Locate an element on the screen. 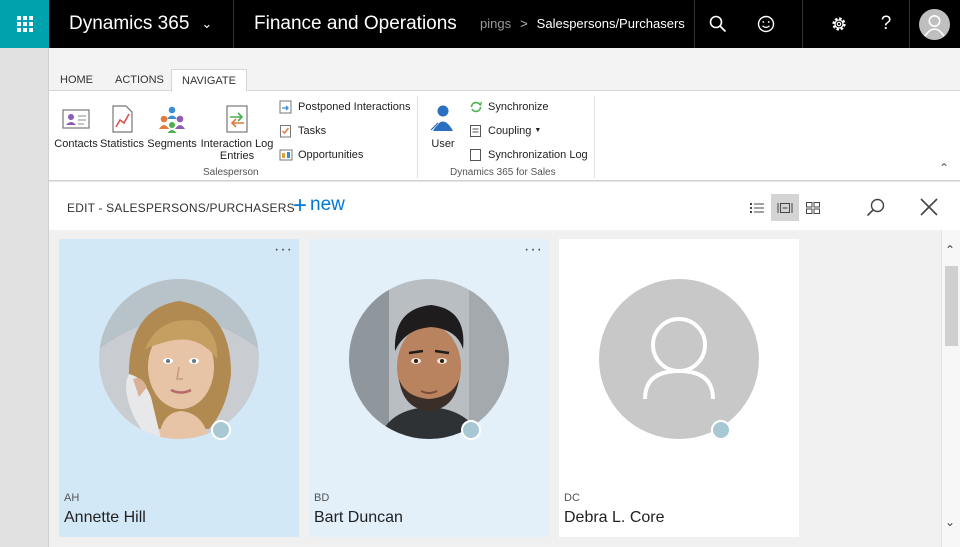  card-name: Annette Hill is located at coordinates (105, 518).